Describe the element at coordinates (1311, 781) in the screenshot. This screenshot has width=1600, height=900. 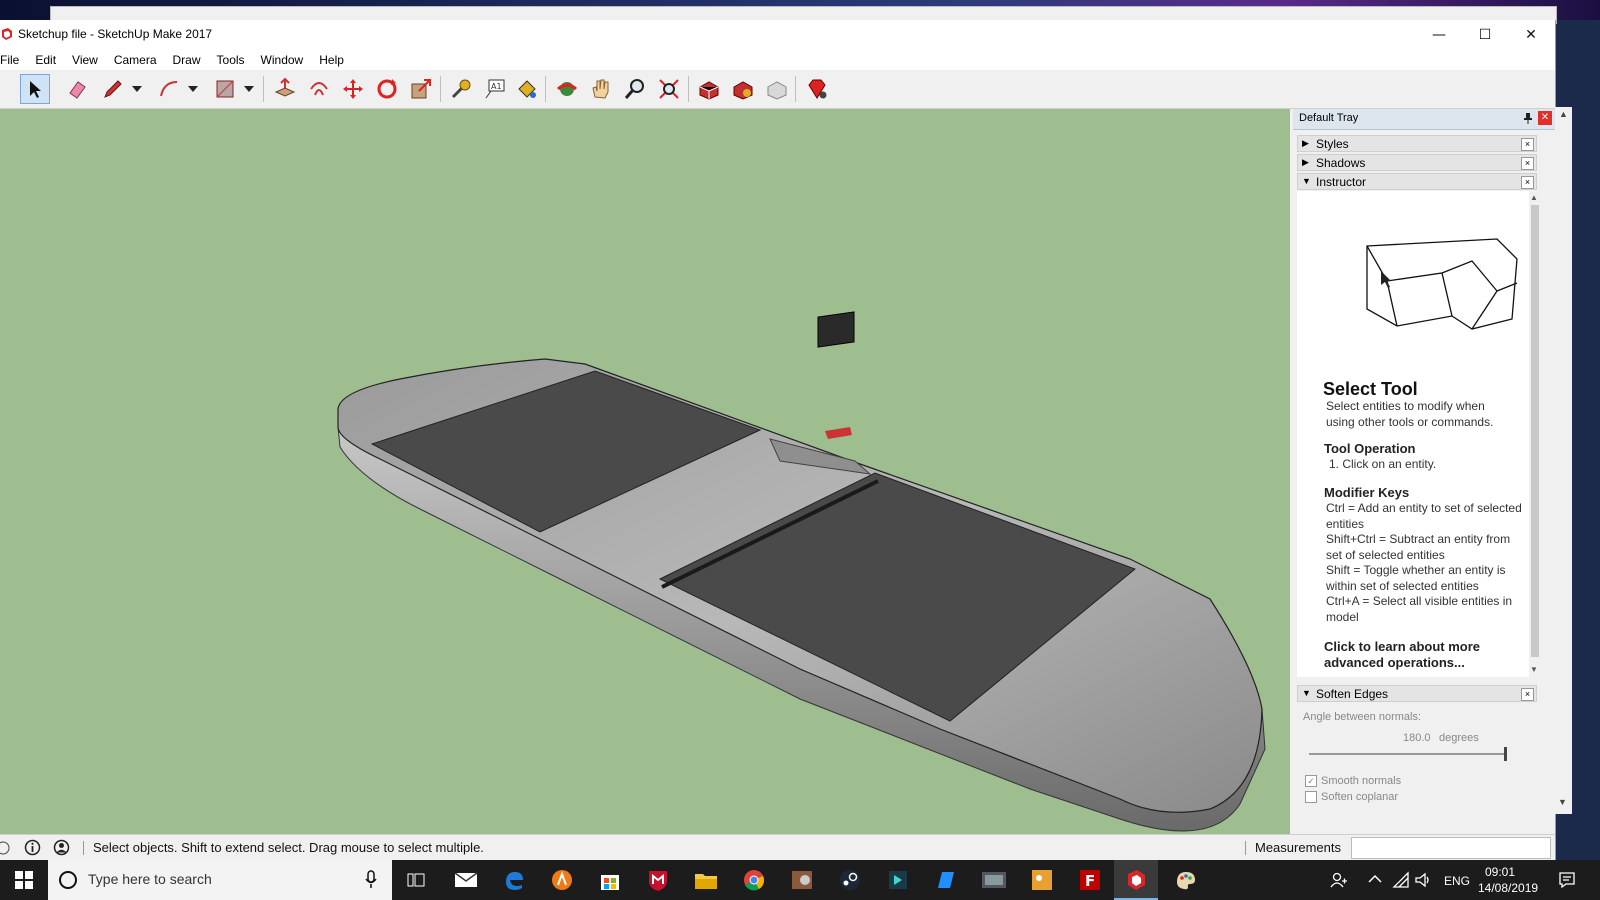
I see `smooth-normals-checkbox: ✓` at that location.